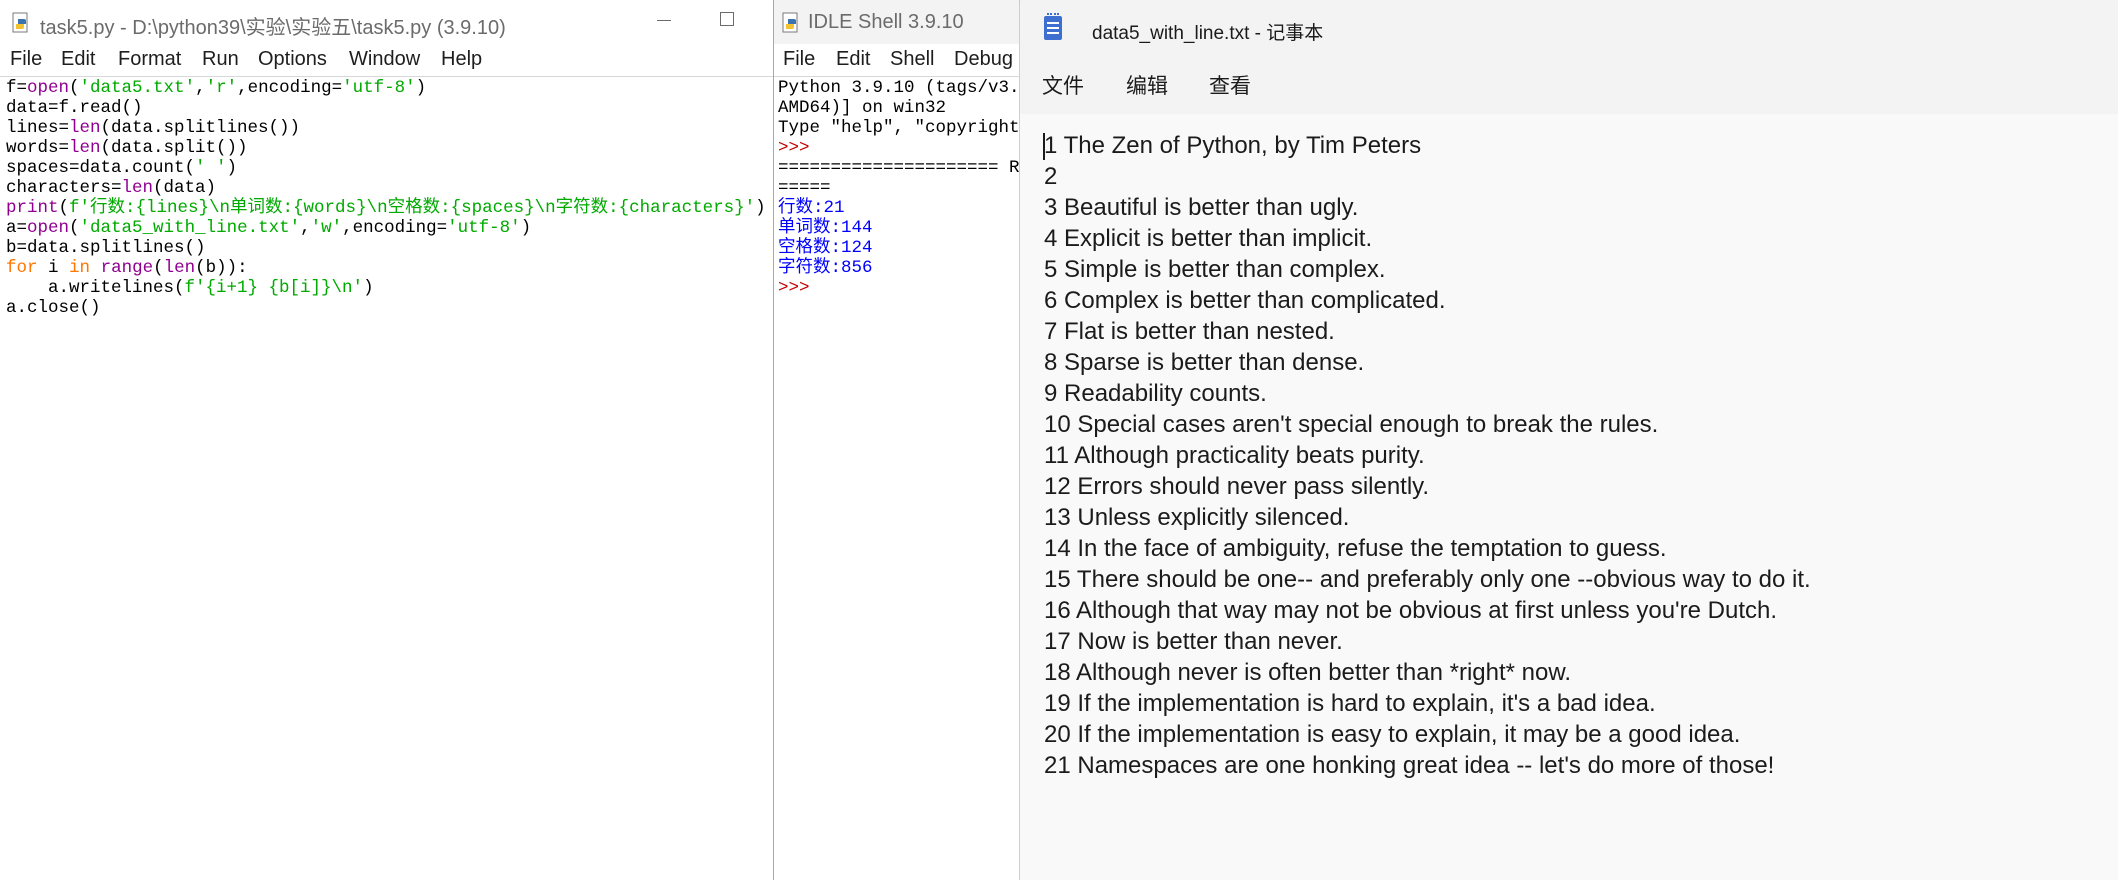  Describe the element at coordinates (1197, 517) in the screenshot. I see `text-line: 13 Unless explicitly silenced.` at that location.